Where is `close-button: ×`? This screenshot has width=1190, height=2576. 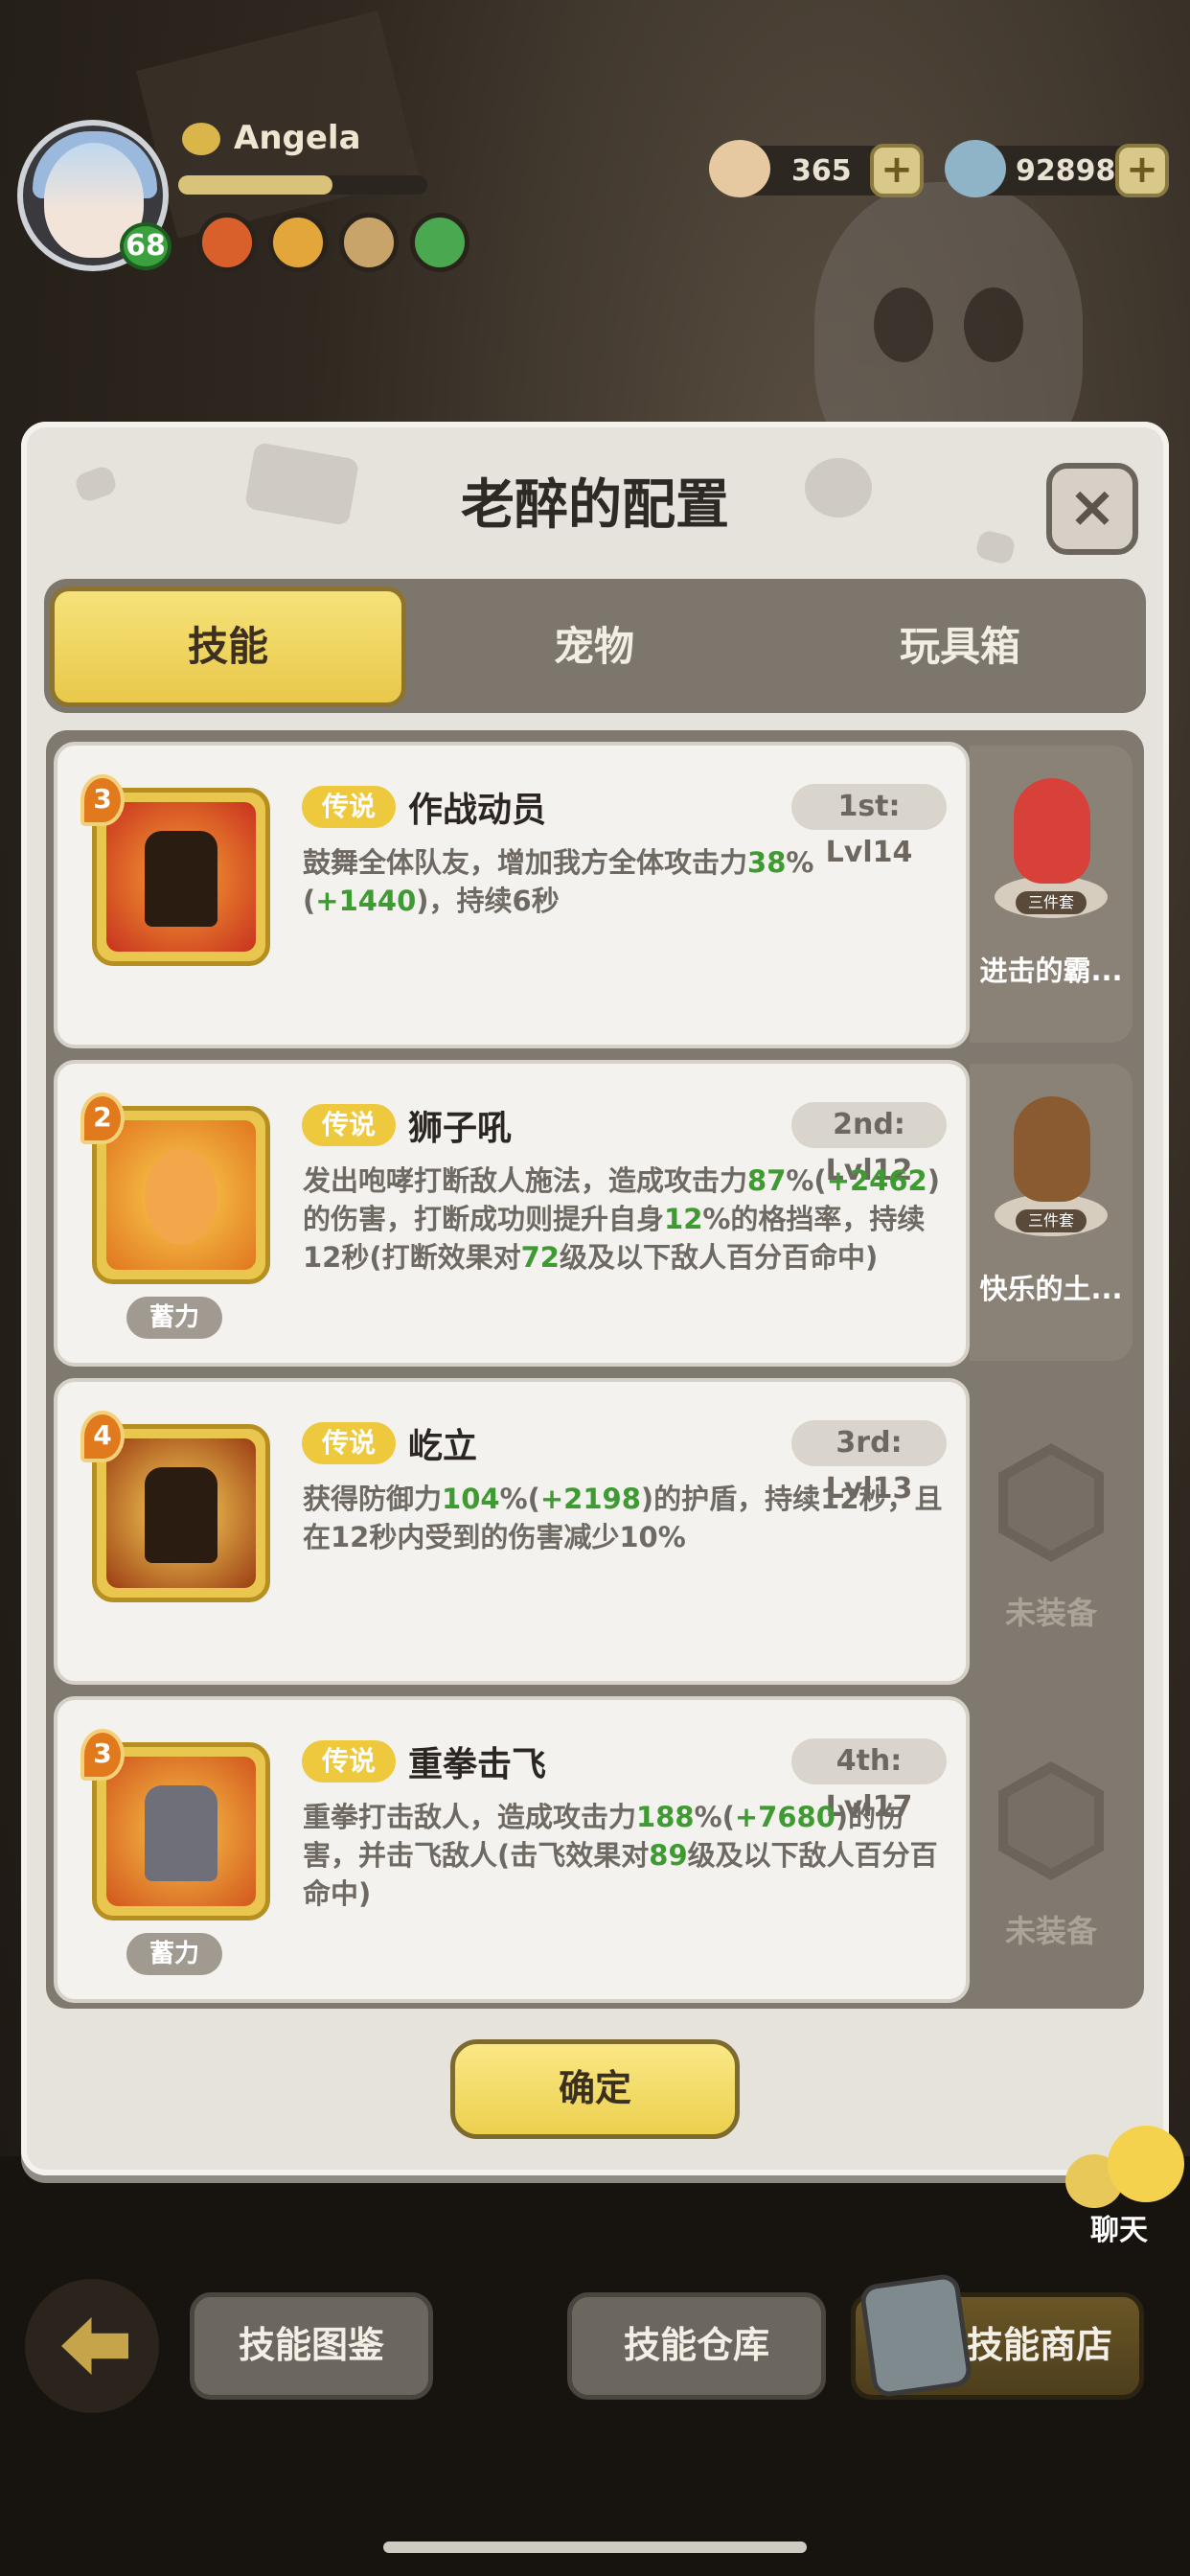
close-button: × is located at coordinates (1092, 509).